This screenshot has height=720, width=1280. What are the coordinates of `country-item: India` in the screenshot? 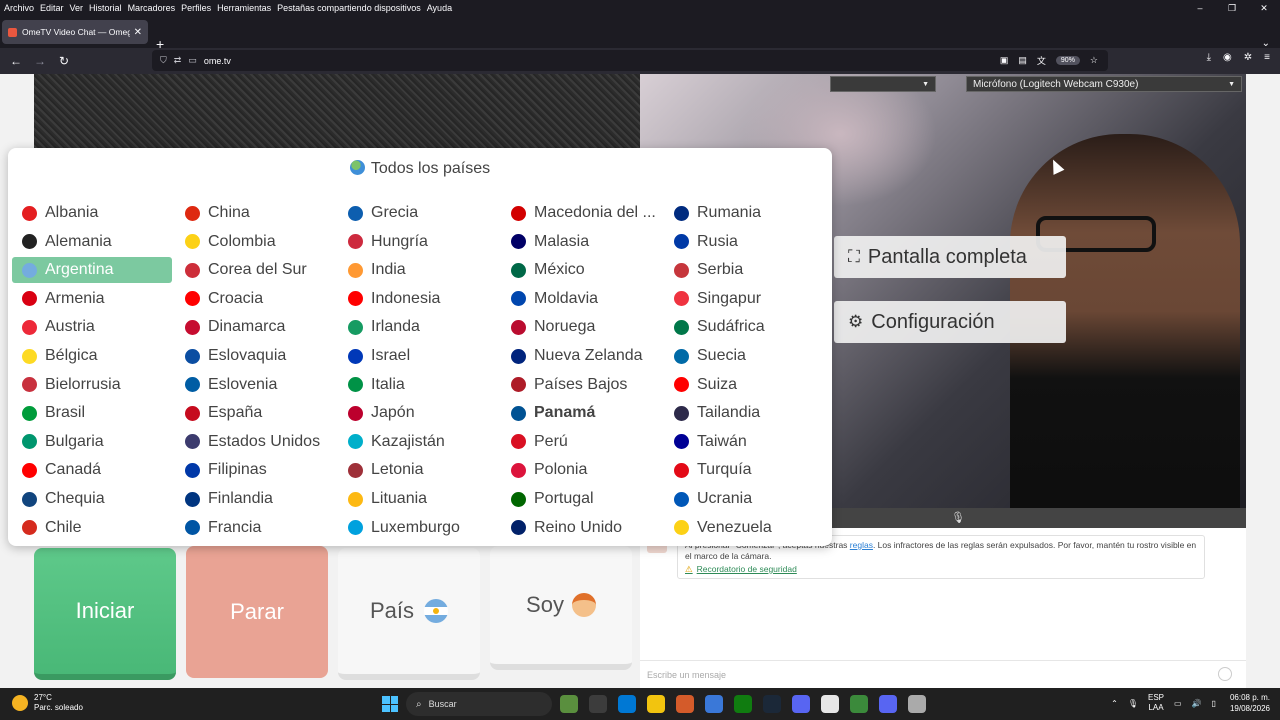 It's located at (418, 270).